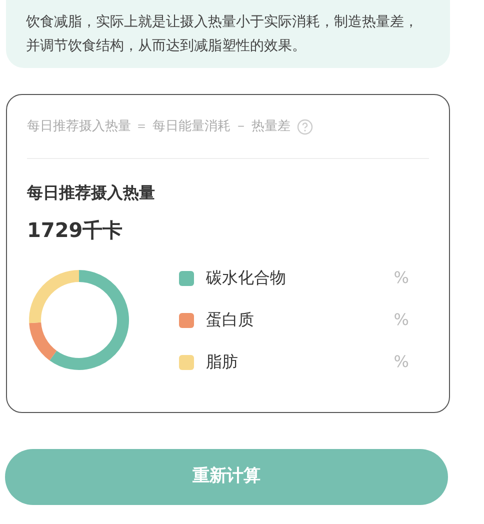 The width and height of the screenshot is (484, 524). I want to click on formula-text: 每日推荐摄入热量 ＝ 每日能量消耗 － 热量差, so click(159, 127).